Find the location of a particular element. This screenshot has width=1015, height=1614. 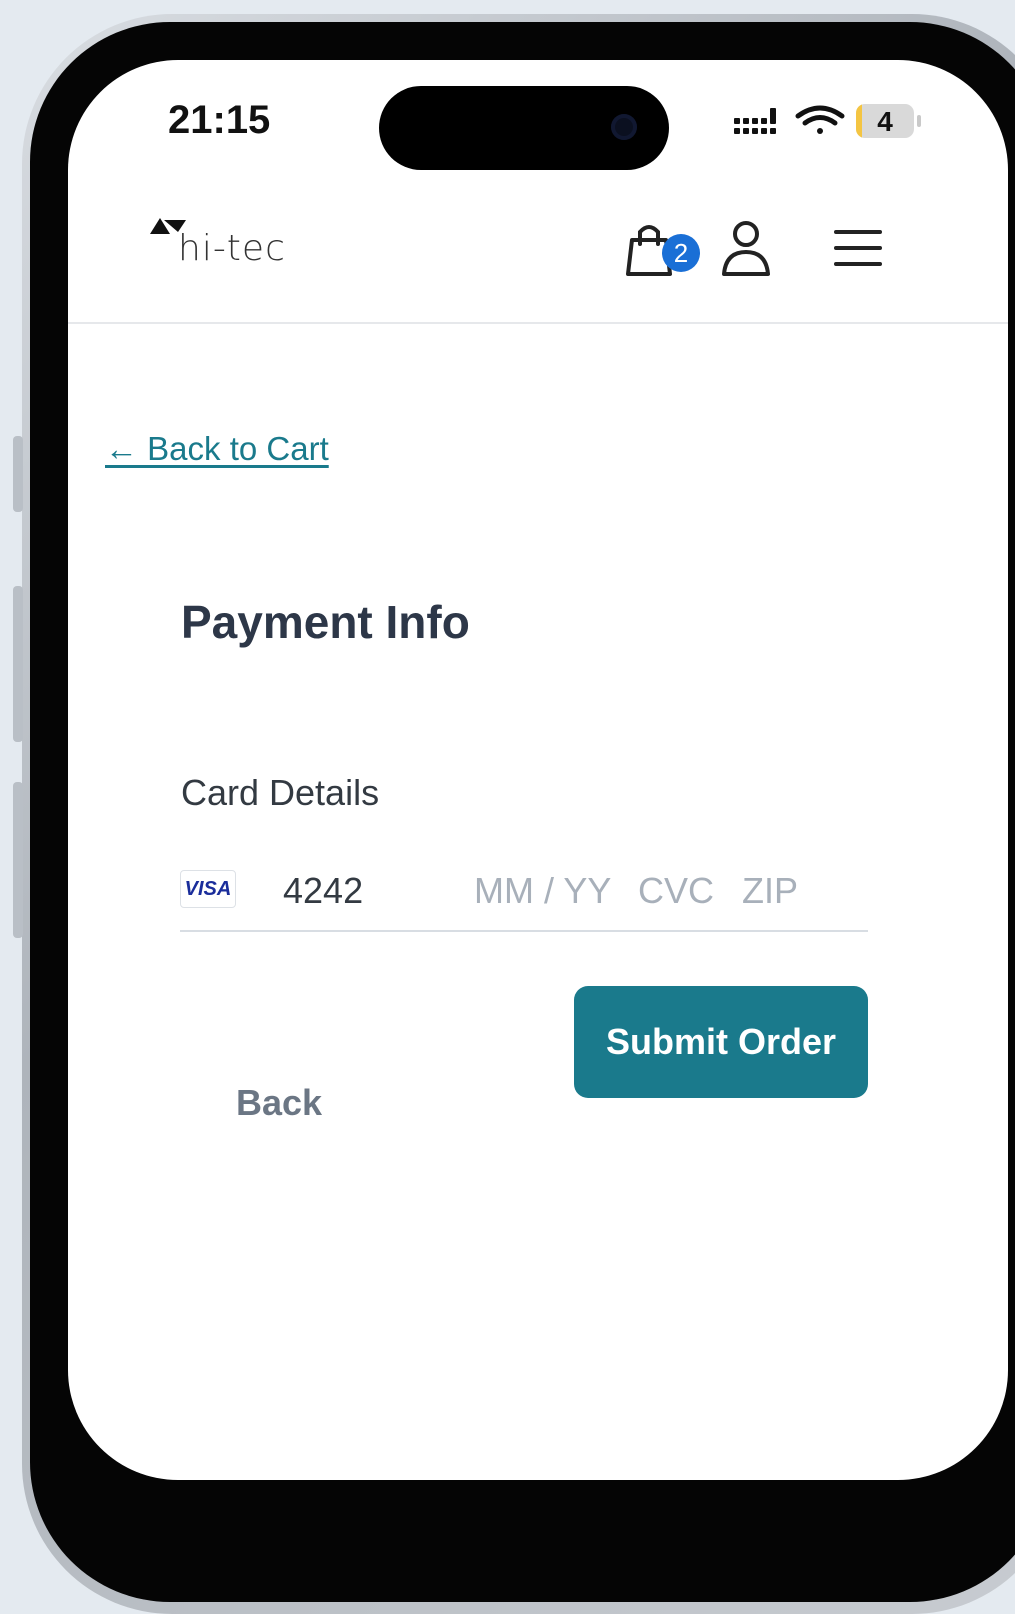

submit-order-button: Submit Order is located at coordinates (721, 1042).